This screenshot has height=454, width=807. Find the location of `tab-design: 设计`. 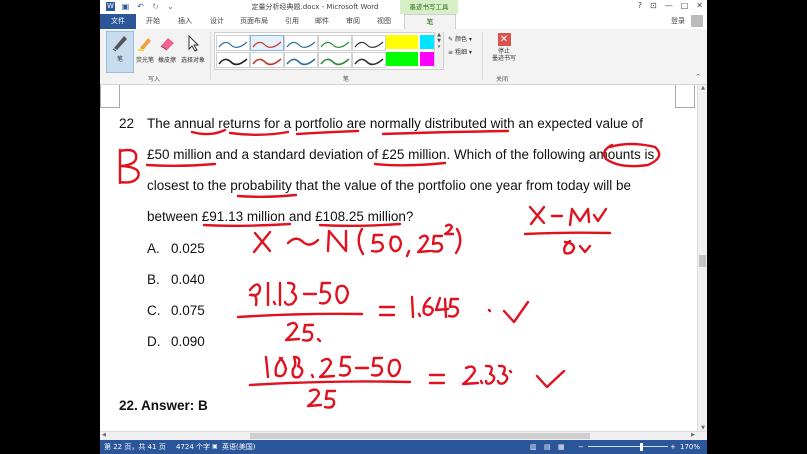

tab-design: 设计 is located at coordinates (217, 21).